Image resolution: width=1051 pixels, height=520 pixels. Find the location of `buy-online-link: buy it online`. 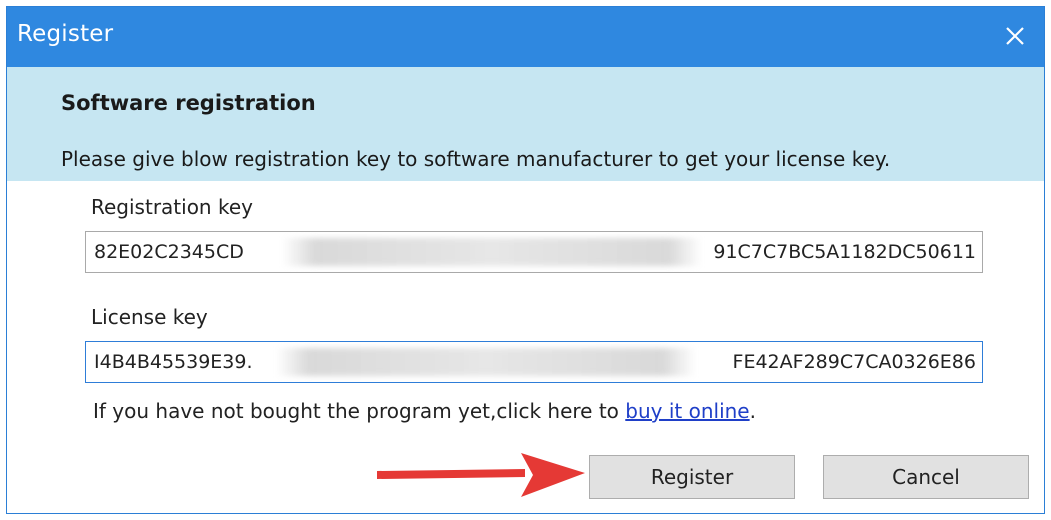

buy-online-link: buy it online is located at coordinates (687, 411).